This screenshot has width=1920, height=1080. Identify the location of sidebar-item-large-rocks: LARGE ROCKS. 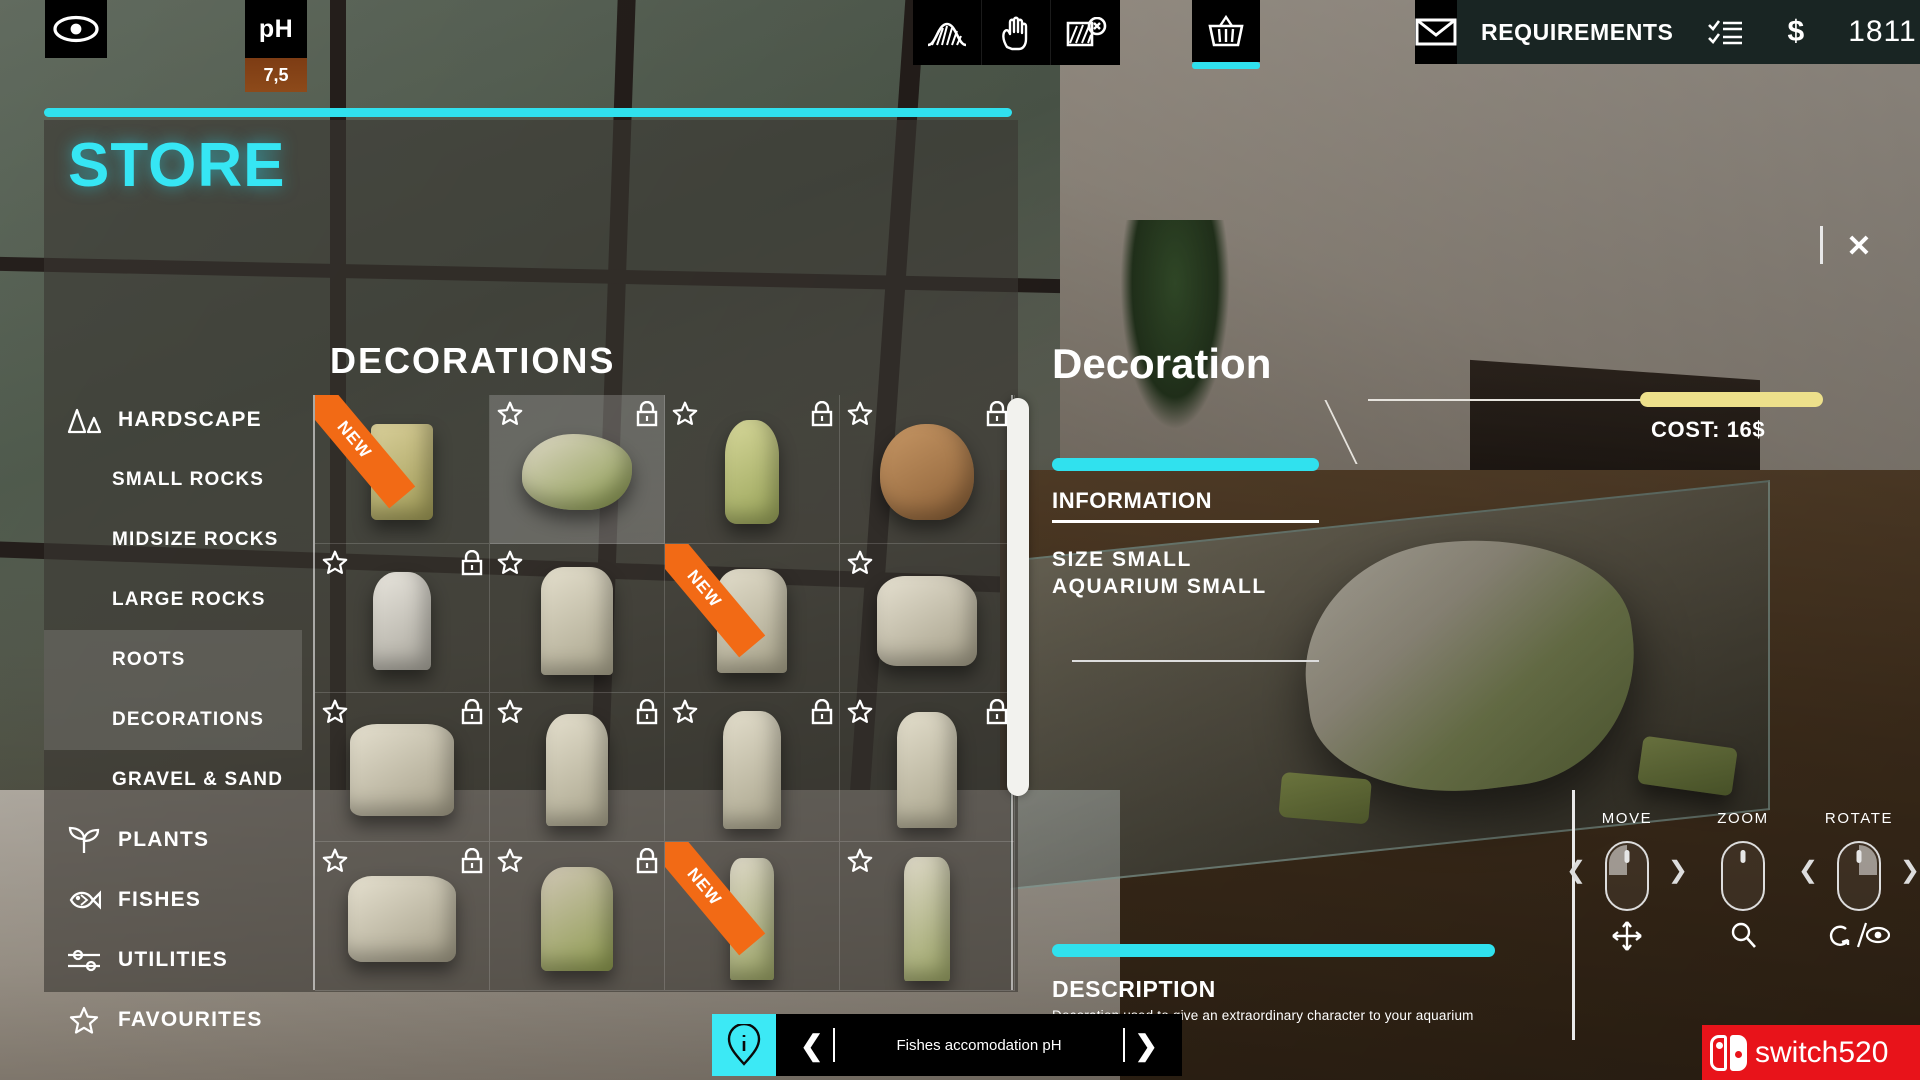
(173, 600).